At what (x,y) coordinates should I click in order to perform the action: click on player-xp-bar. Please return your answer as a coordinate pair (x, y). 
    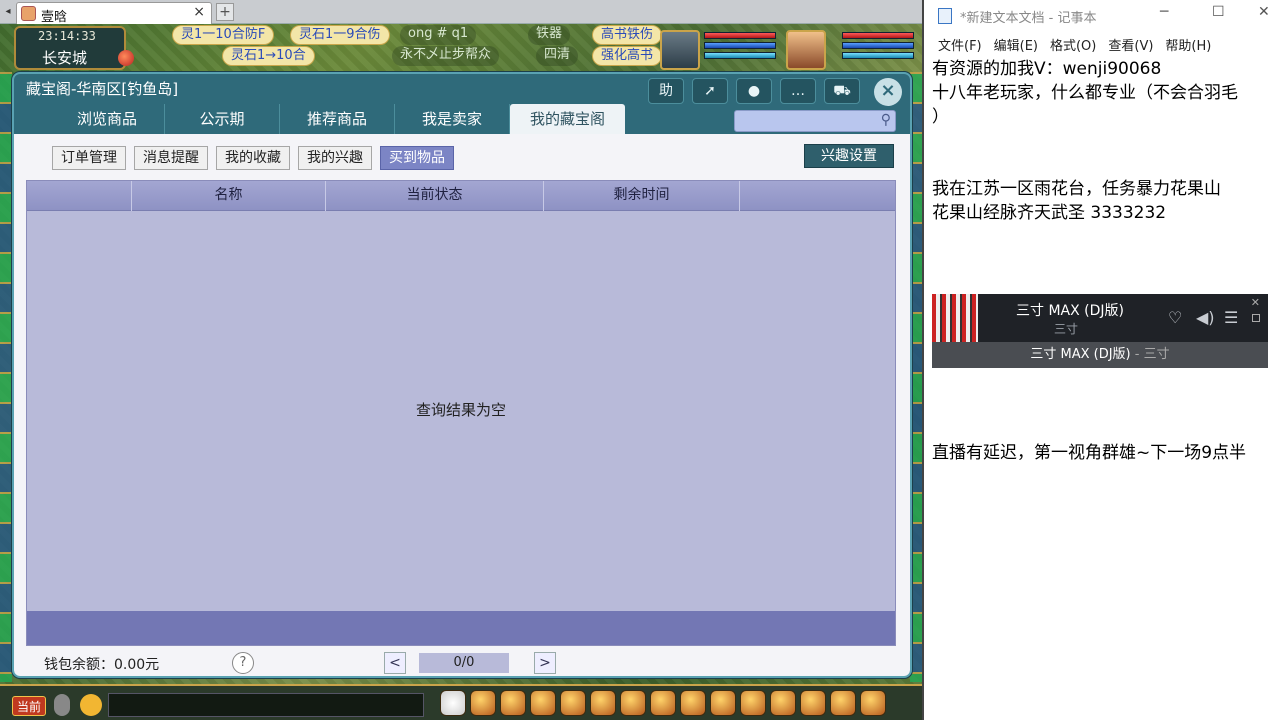
    Looking at the image, I should click on (878, 55).